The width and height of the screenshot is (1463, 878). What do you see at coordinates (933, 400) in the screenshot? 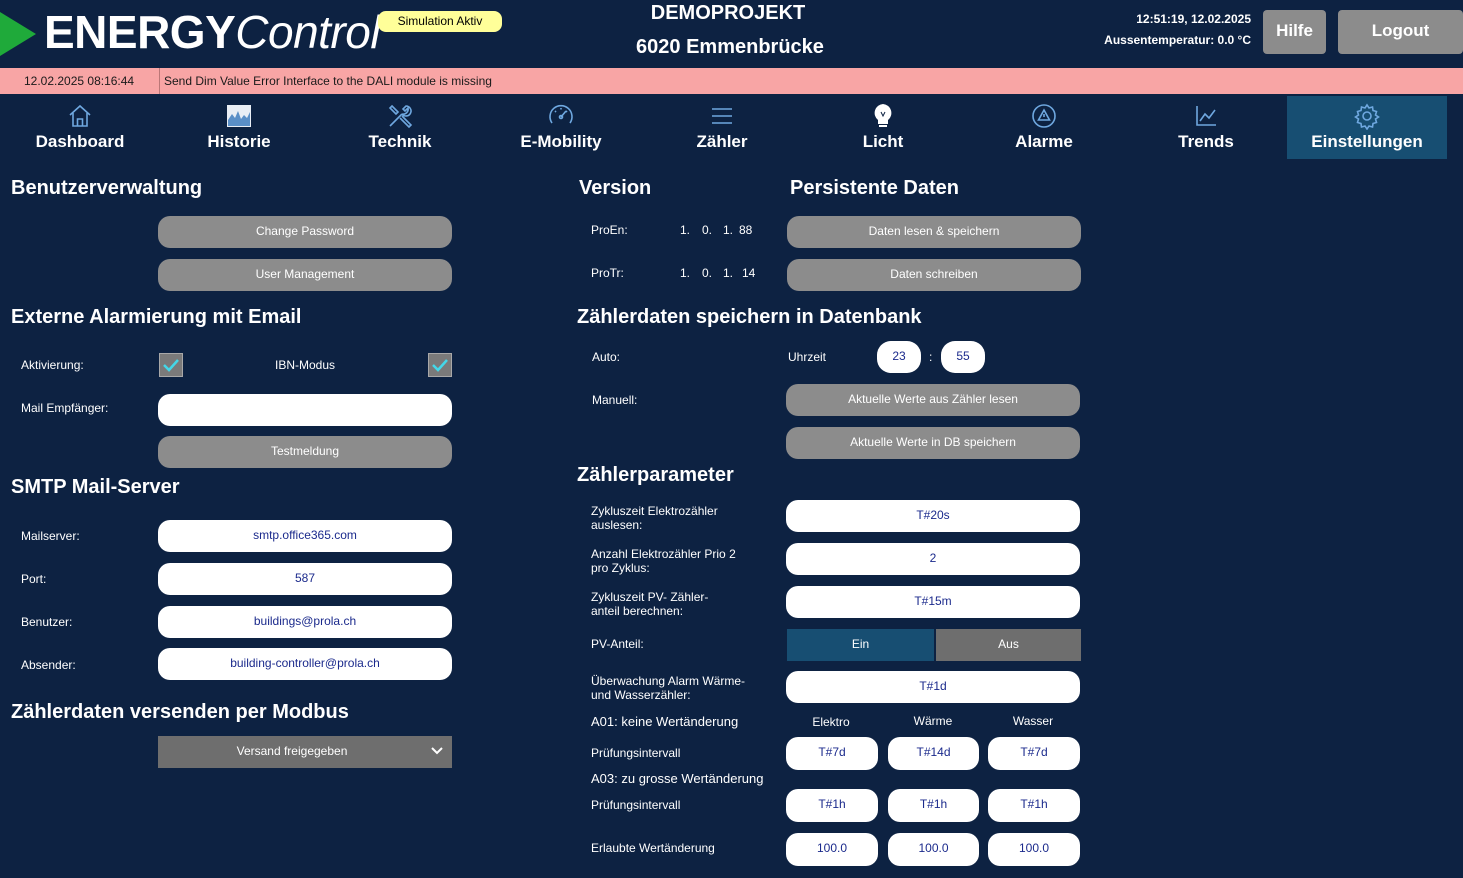
I see `read-current-values-button: Aktuelle Werte aus Zähler lesen` at bounding box center [933, 400].